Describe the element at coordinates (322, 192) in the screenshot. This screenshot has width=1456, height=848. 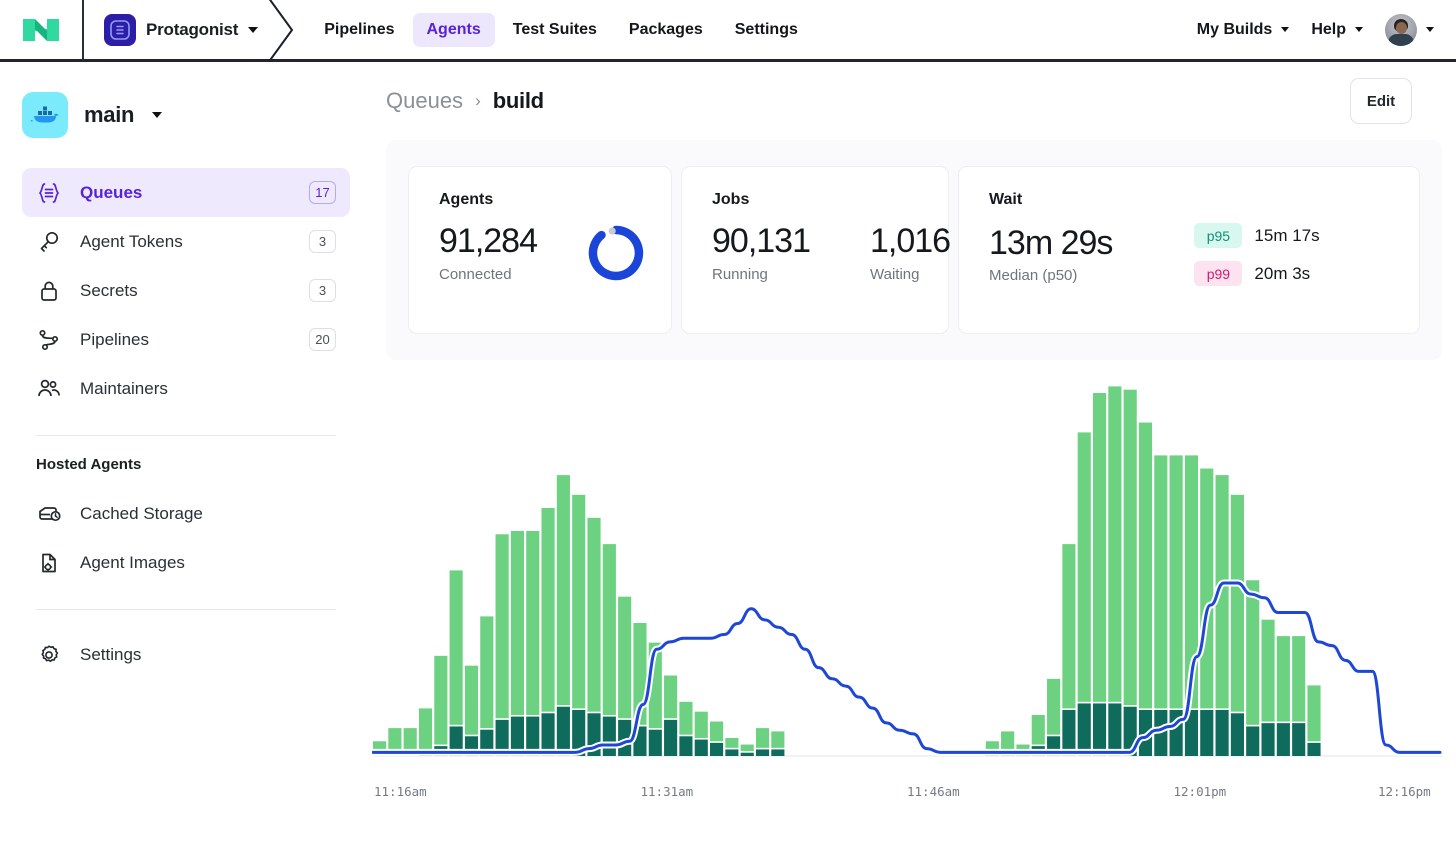
I see `status-badge: 17` at that location.